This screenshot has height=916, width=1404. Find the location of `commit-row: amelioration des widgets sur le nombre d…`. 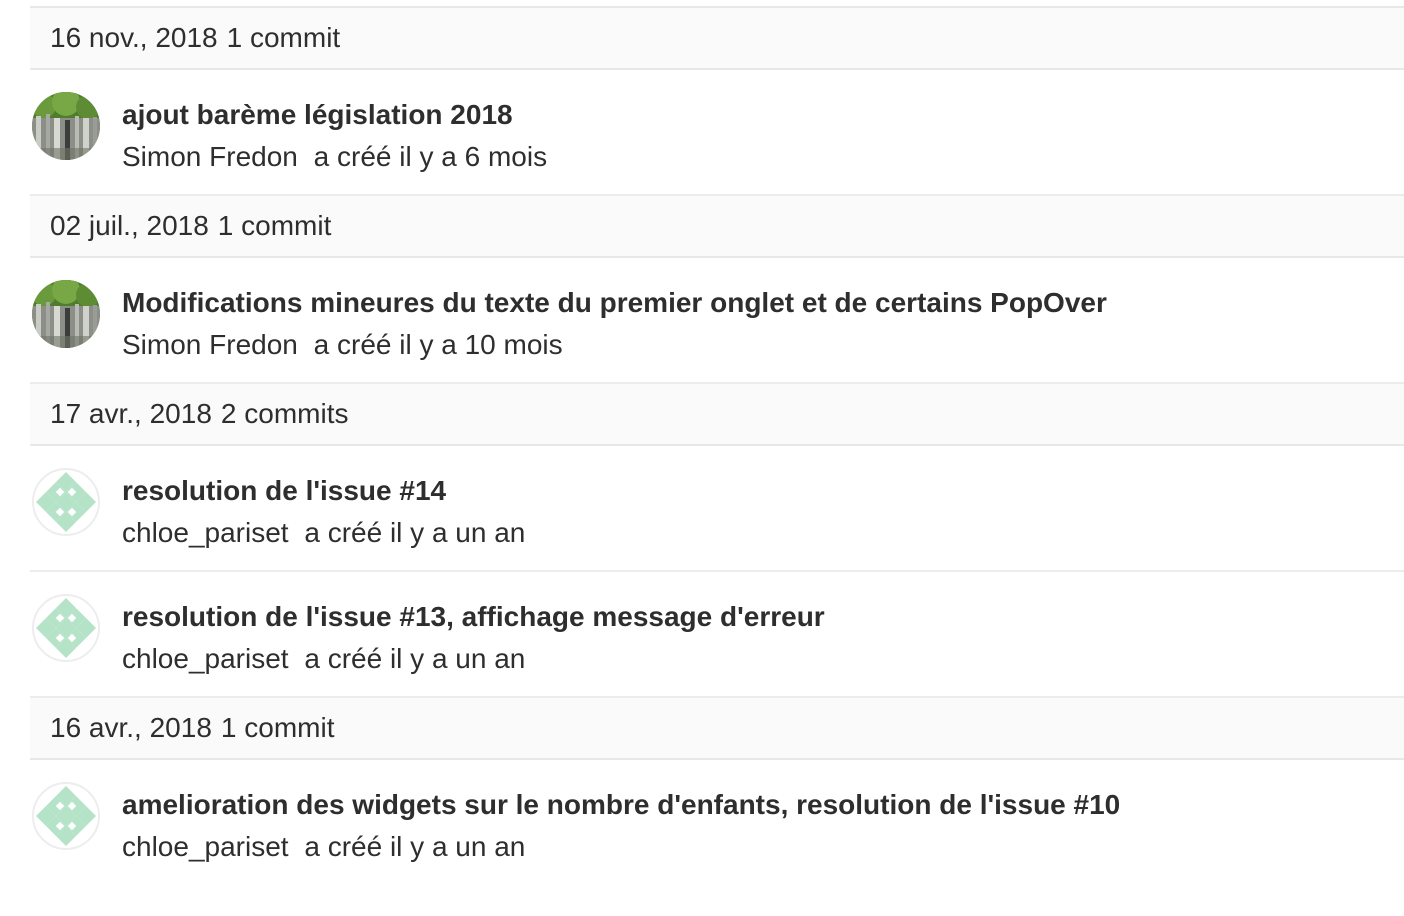

commit-row: amelioration des widgets sur le nombre d… is located at coordinates (717, 823).